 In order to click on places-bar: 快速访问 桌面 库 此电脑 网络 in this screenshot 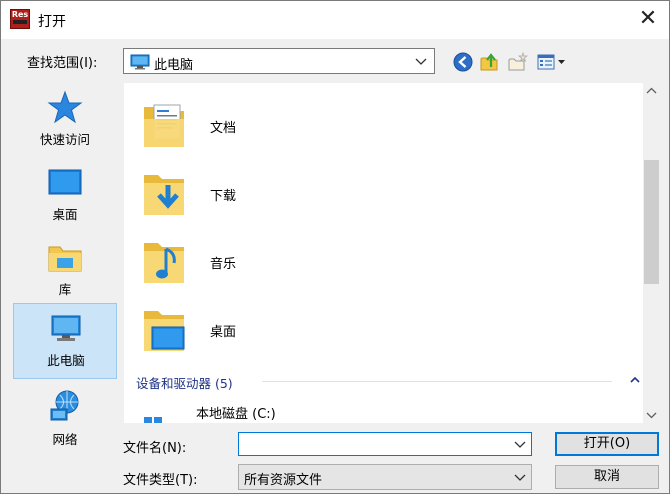, I will do `click(63, 267)`.